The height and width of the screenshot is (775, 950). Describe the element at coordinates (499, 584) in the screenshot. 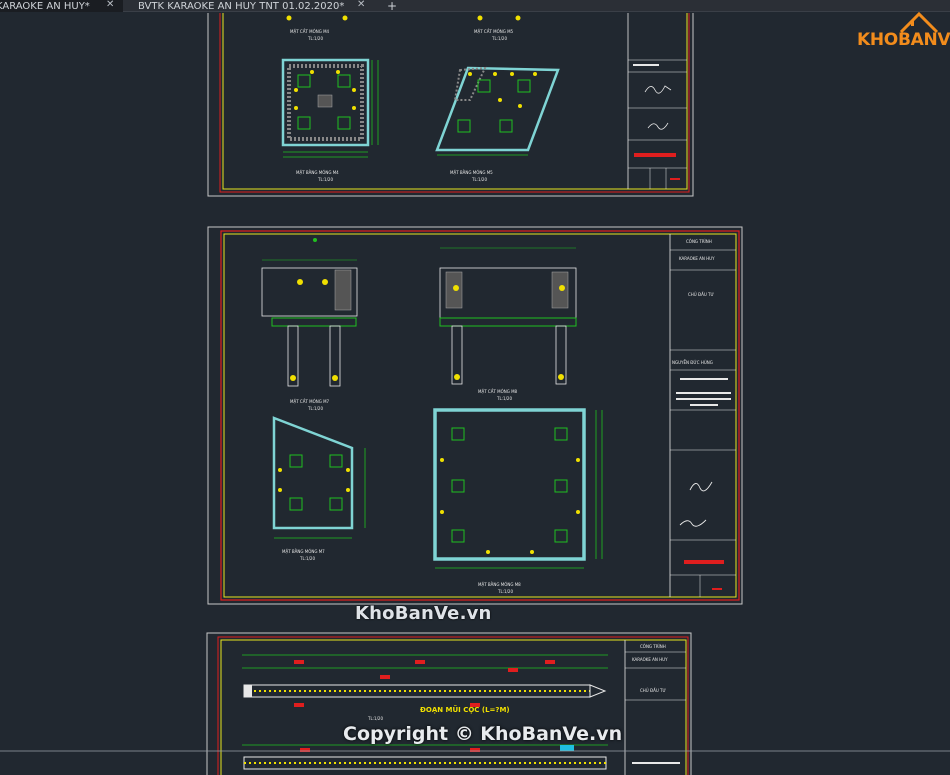

I see `plan-label: MẶT BẰNG MÓNG M8` at that location.